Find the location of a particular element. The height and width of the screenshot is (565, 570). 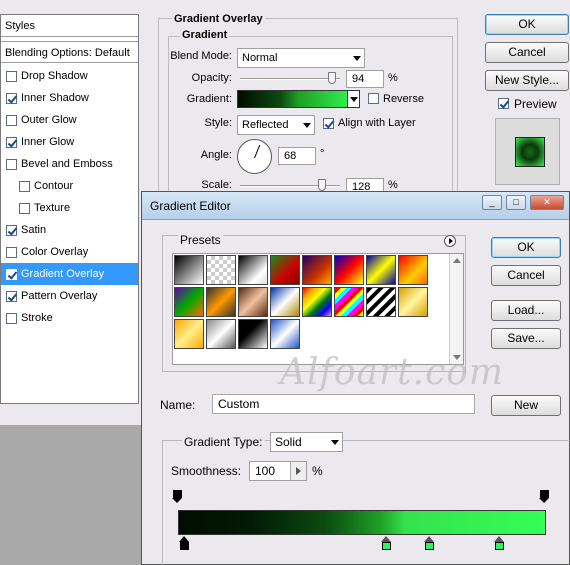

angle-input: 68 is located at coordinates (297, 156).